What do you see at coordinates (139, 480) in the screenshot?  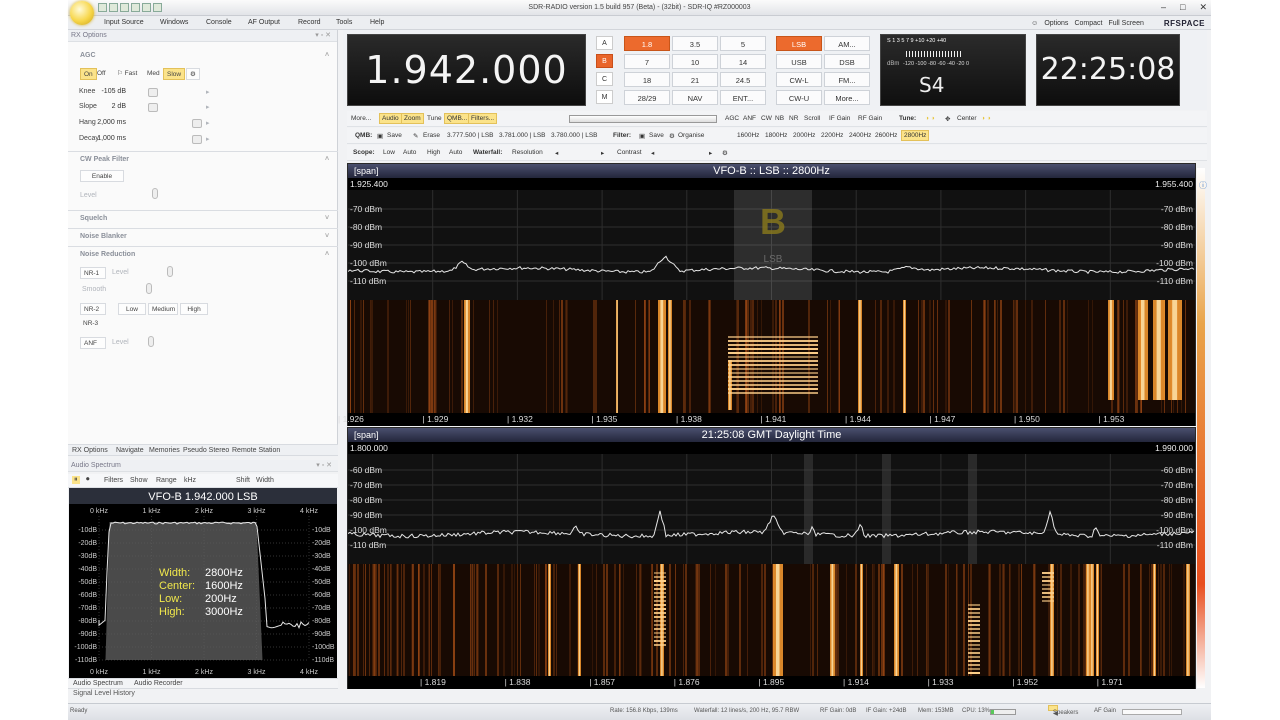 I see `show-dropdown: Show` at bounding box center [139, 480].